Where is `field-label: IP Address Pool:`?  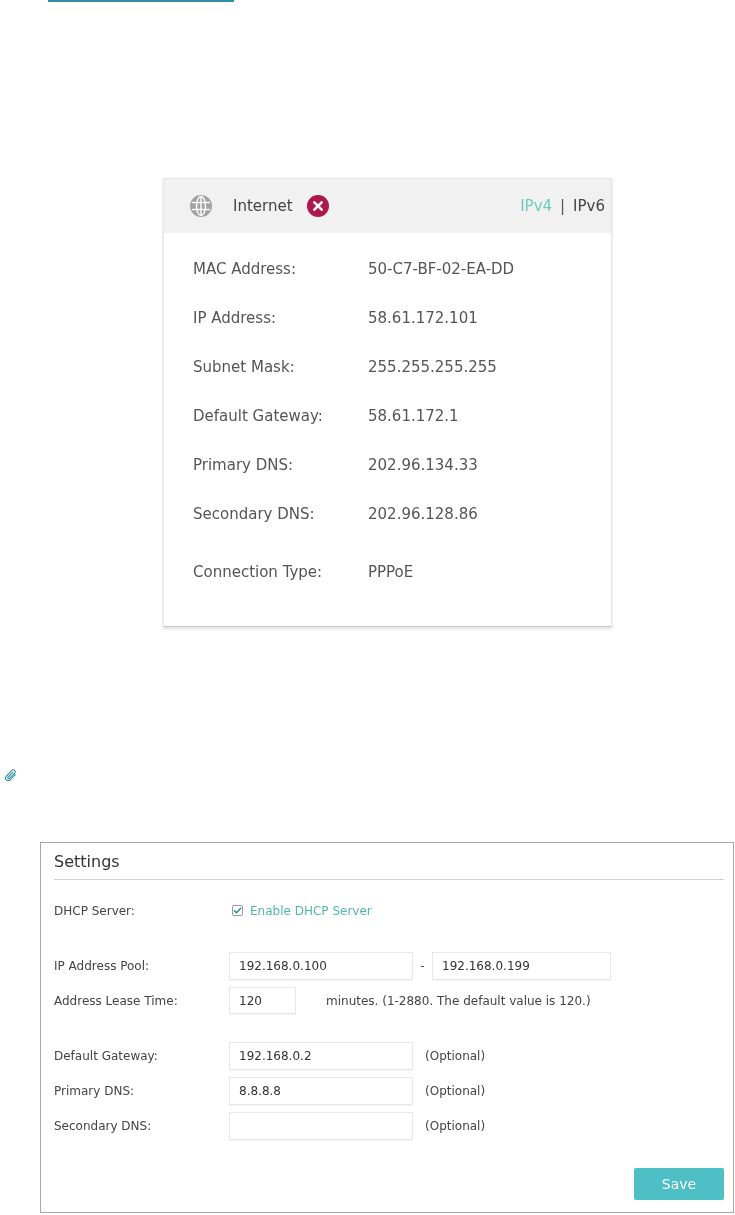
field-label: IP Address Pool: is located at coordinates (102, 966).